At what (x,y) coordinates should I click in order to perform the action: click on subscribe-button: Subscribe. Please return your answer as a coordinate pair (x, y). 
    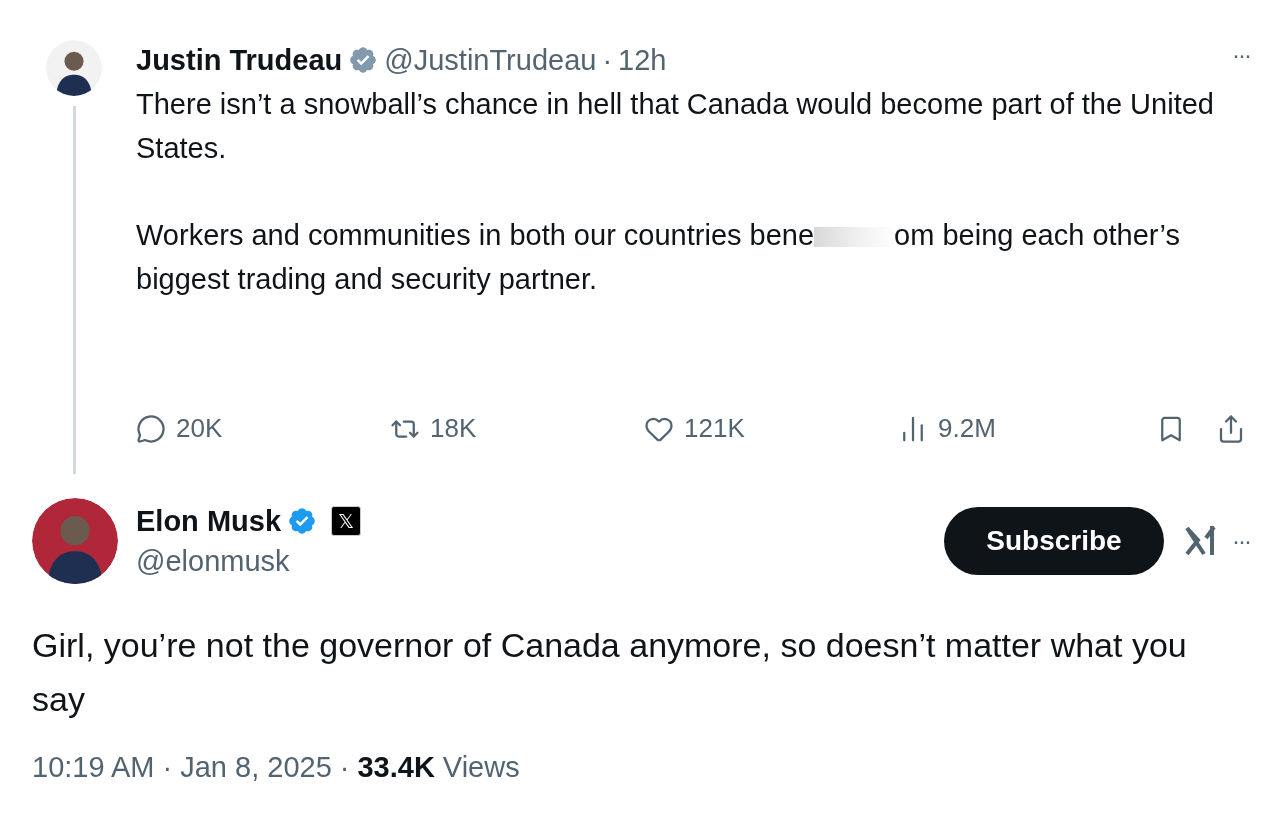
    Looking at the image, I should click on (1054, 541).